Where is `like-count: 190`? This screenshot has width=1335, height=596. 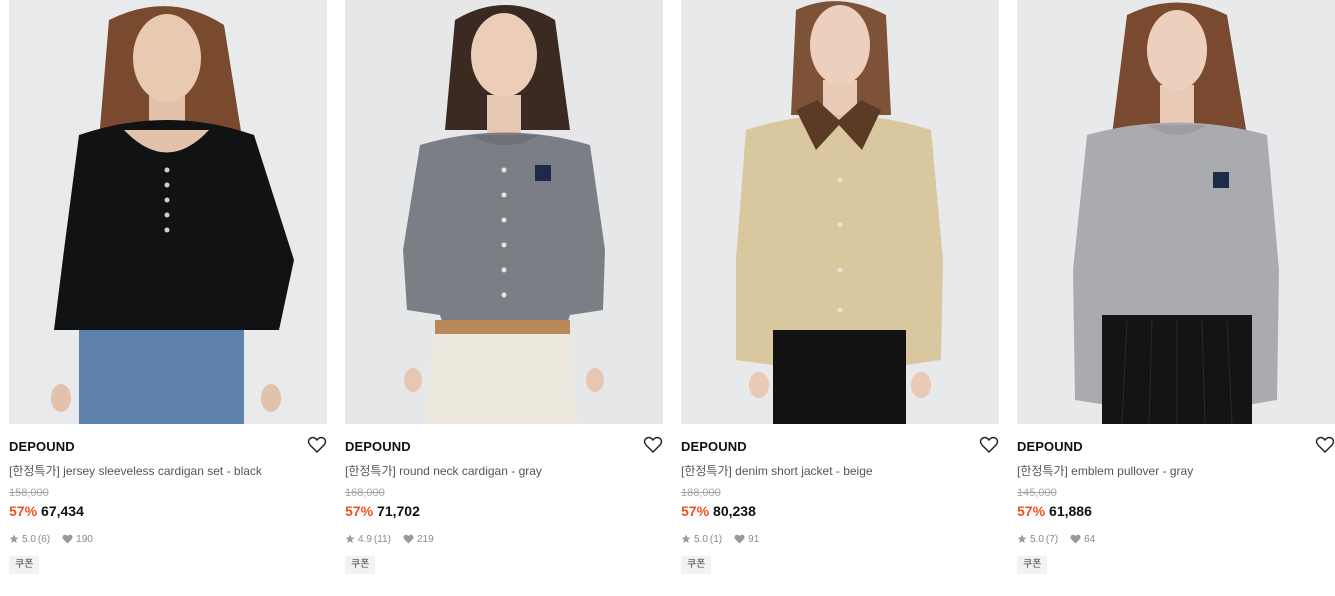 like-count: 190 is located at coordinates (84, 539).